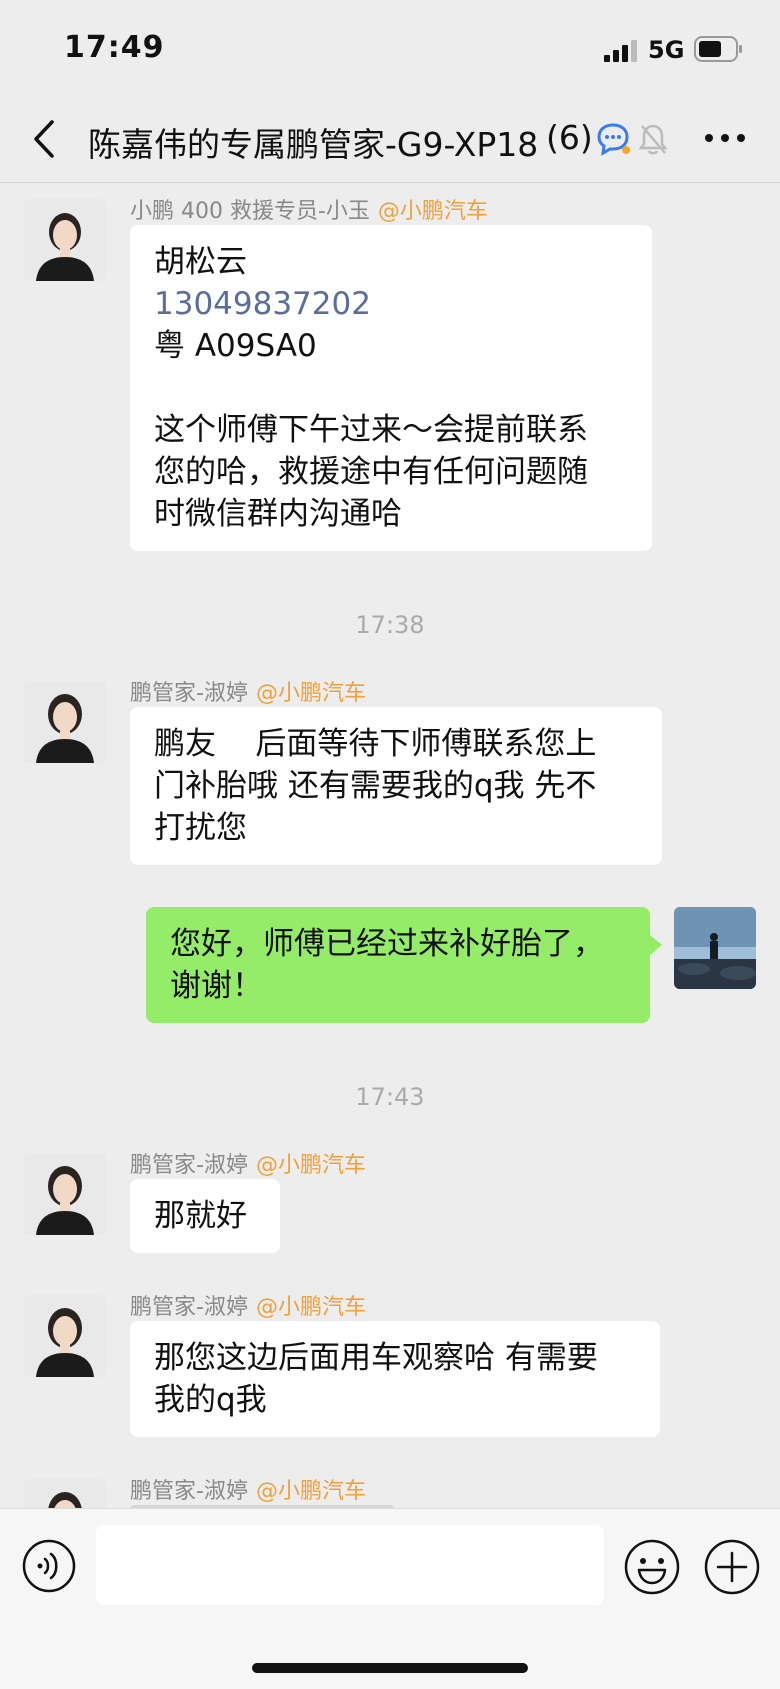 The image size is (780, 1689). I want to click on chat-header: 陈嘉伟的专属鹏管家-G9-XP18 (6), so click(390, 141).